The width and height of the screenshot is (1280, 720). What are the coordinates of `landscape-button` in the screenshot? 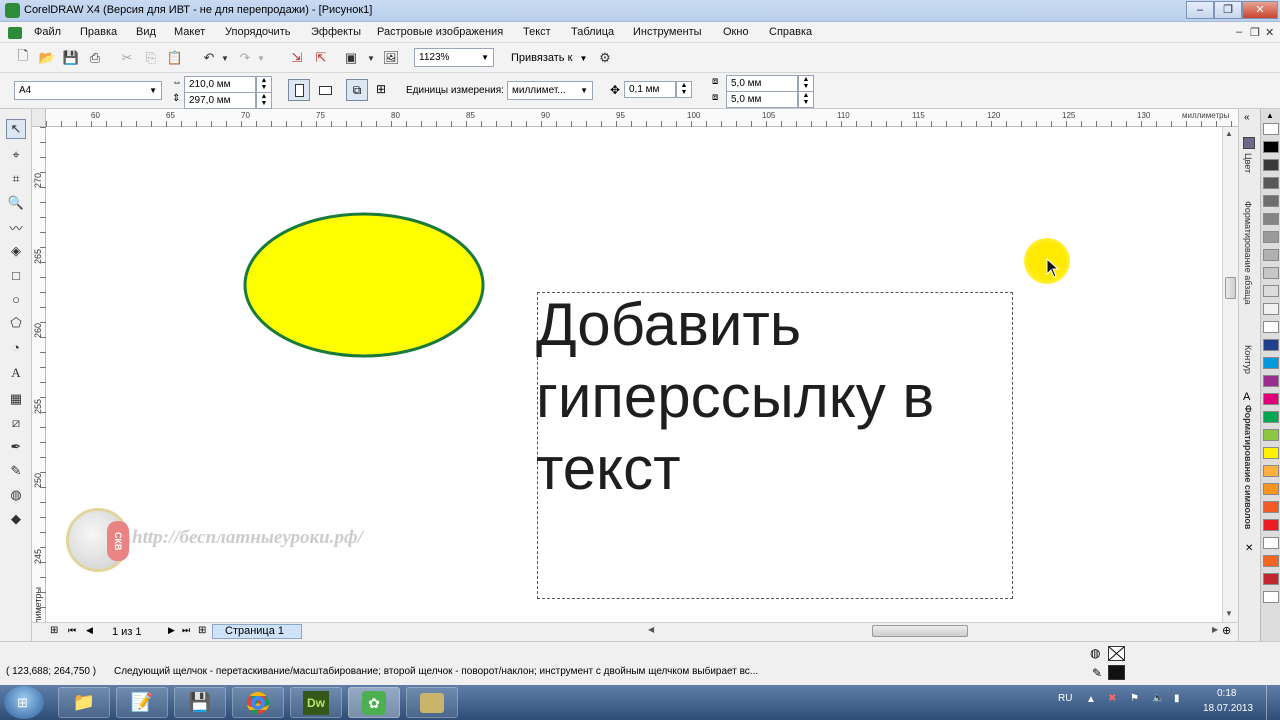 It's located at (325, 90).